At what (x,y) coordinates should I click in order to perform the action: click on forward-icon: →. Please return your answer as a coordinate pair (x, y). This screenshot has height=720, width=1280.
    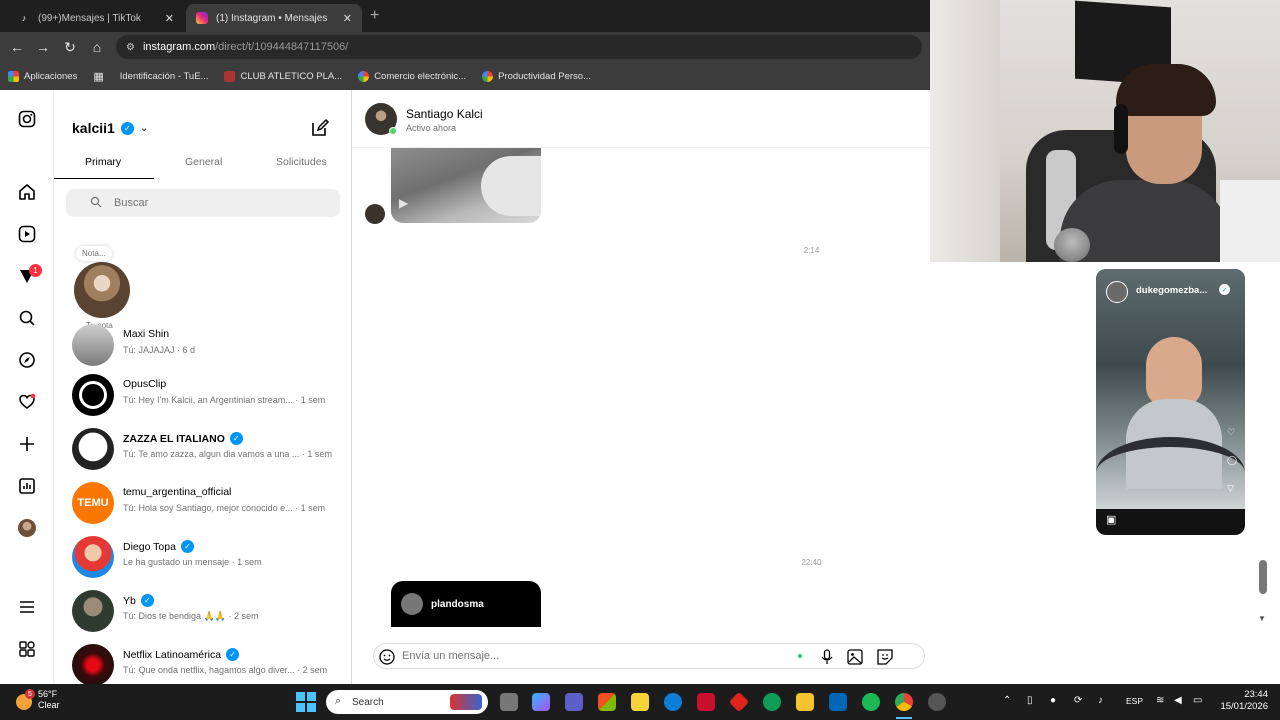
    Looking at the image, I should click on (43, 47).